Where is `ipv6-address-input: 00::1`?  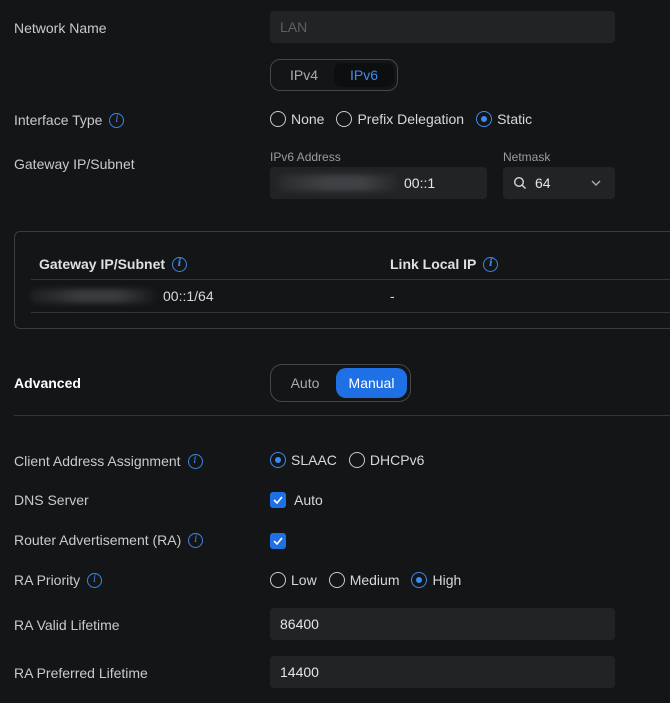 ipv6-address-input: 00::1 is located at coordinates (378, 183).